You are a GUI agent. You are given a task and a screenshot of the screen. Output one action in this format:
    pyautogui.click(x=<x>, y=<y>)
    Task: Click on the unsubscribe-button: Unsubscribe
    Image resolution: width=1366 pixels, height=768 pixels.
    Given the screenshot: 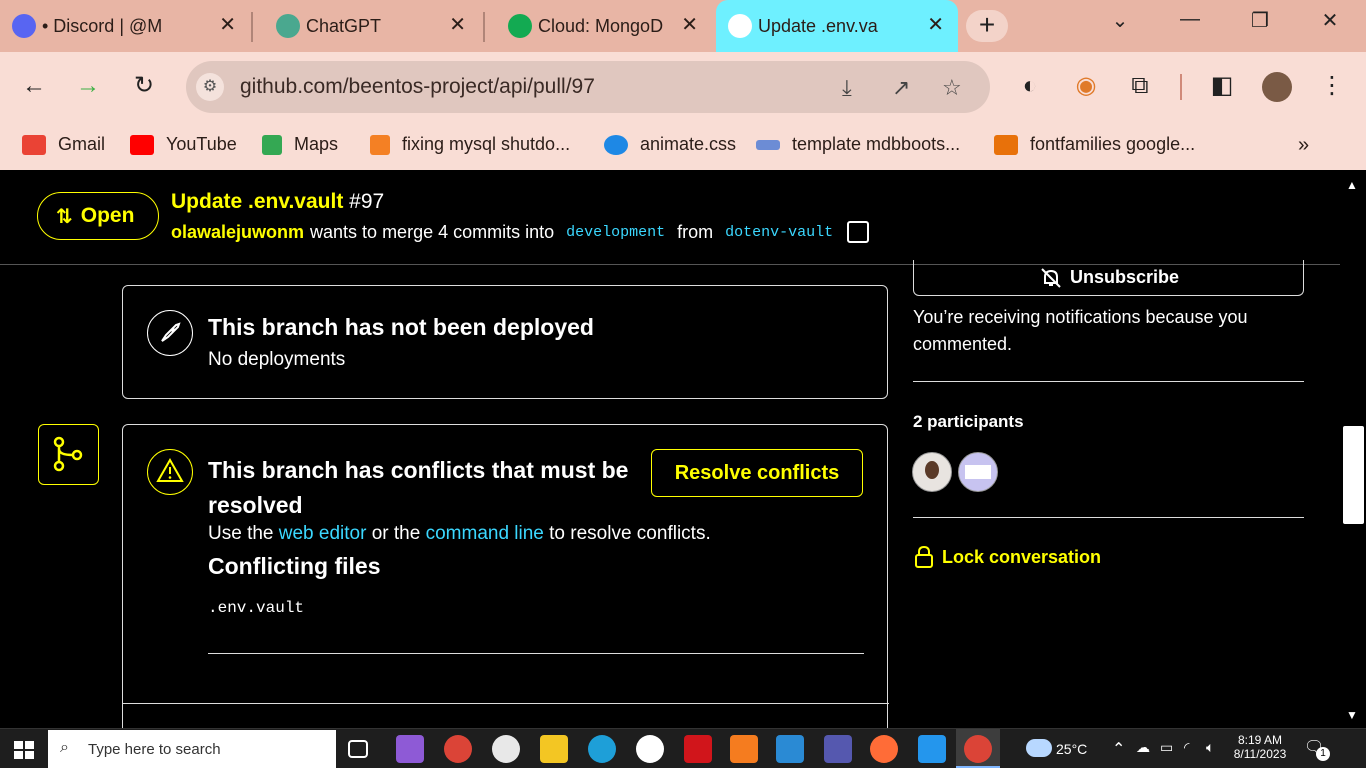 What is the action you would take?
    pyautogui.click(x=1108, y=278)
    